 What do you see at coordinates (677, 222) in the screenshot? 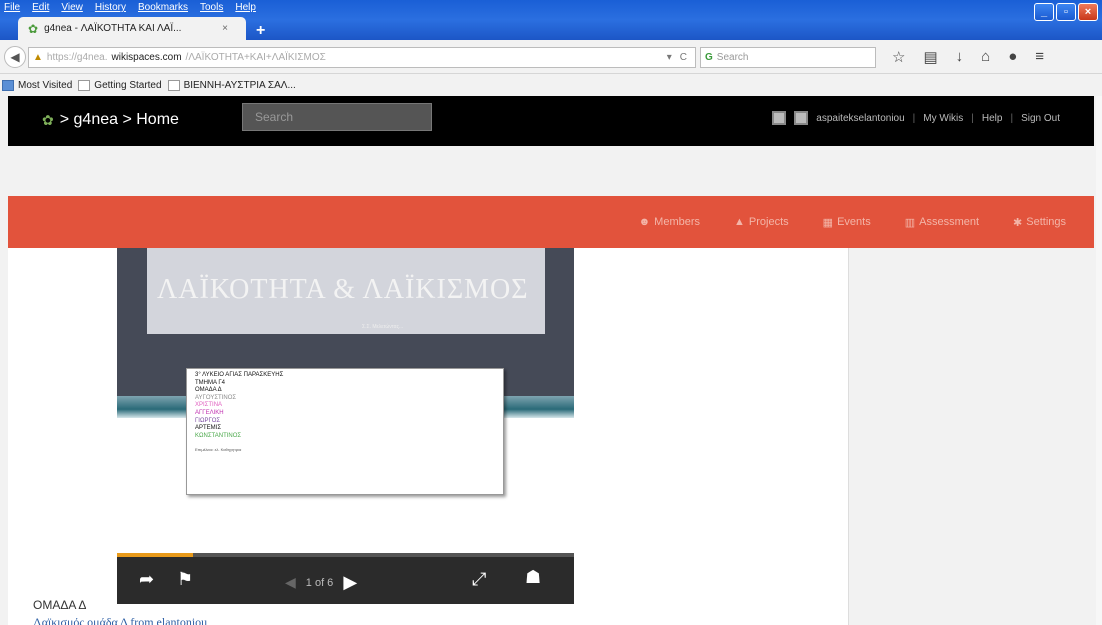
I see `nav-label: Members` at bounding box center [677, 222].